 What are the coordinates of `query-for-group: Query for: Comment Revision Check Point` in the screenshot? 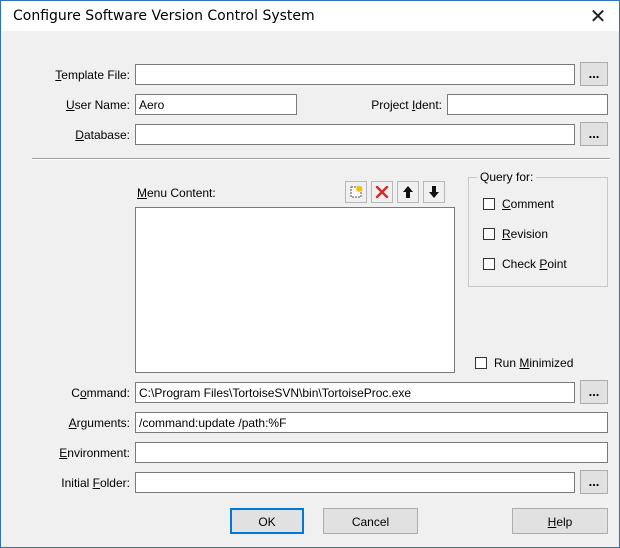 It's located at (538, 228).